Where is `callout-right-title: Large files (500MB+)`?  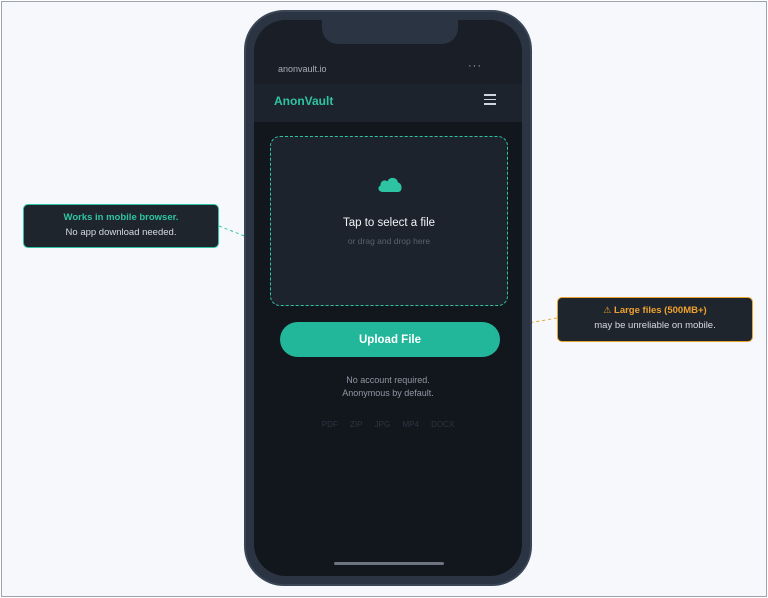
callout-right-title: Large files (500MB+) is located at coordinates (660, 310).